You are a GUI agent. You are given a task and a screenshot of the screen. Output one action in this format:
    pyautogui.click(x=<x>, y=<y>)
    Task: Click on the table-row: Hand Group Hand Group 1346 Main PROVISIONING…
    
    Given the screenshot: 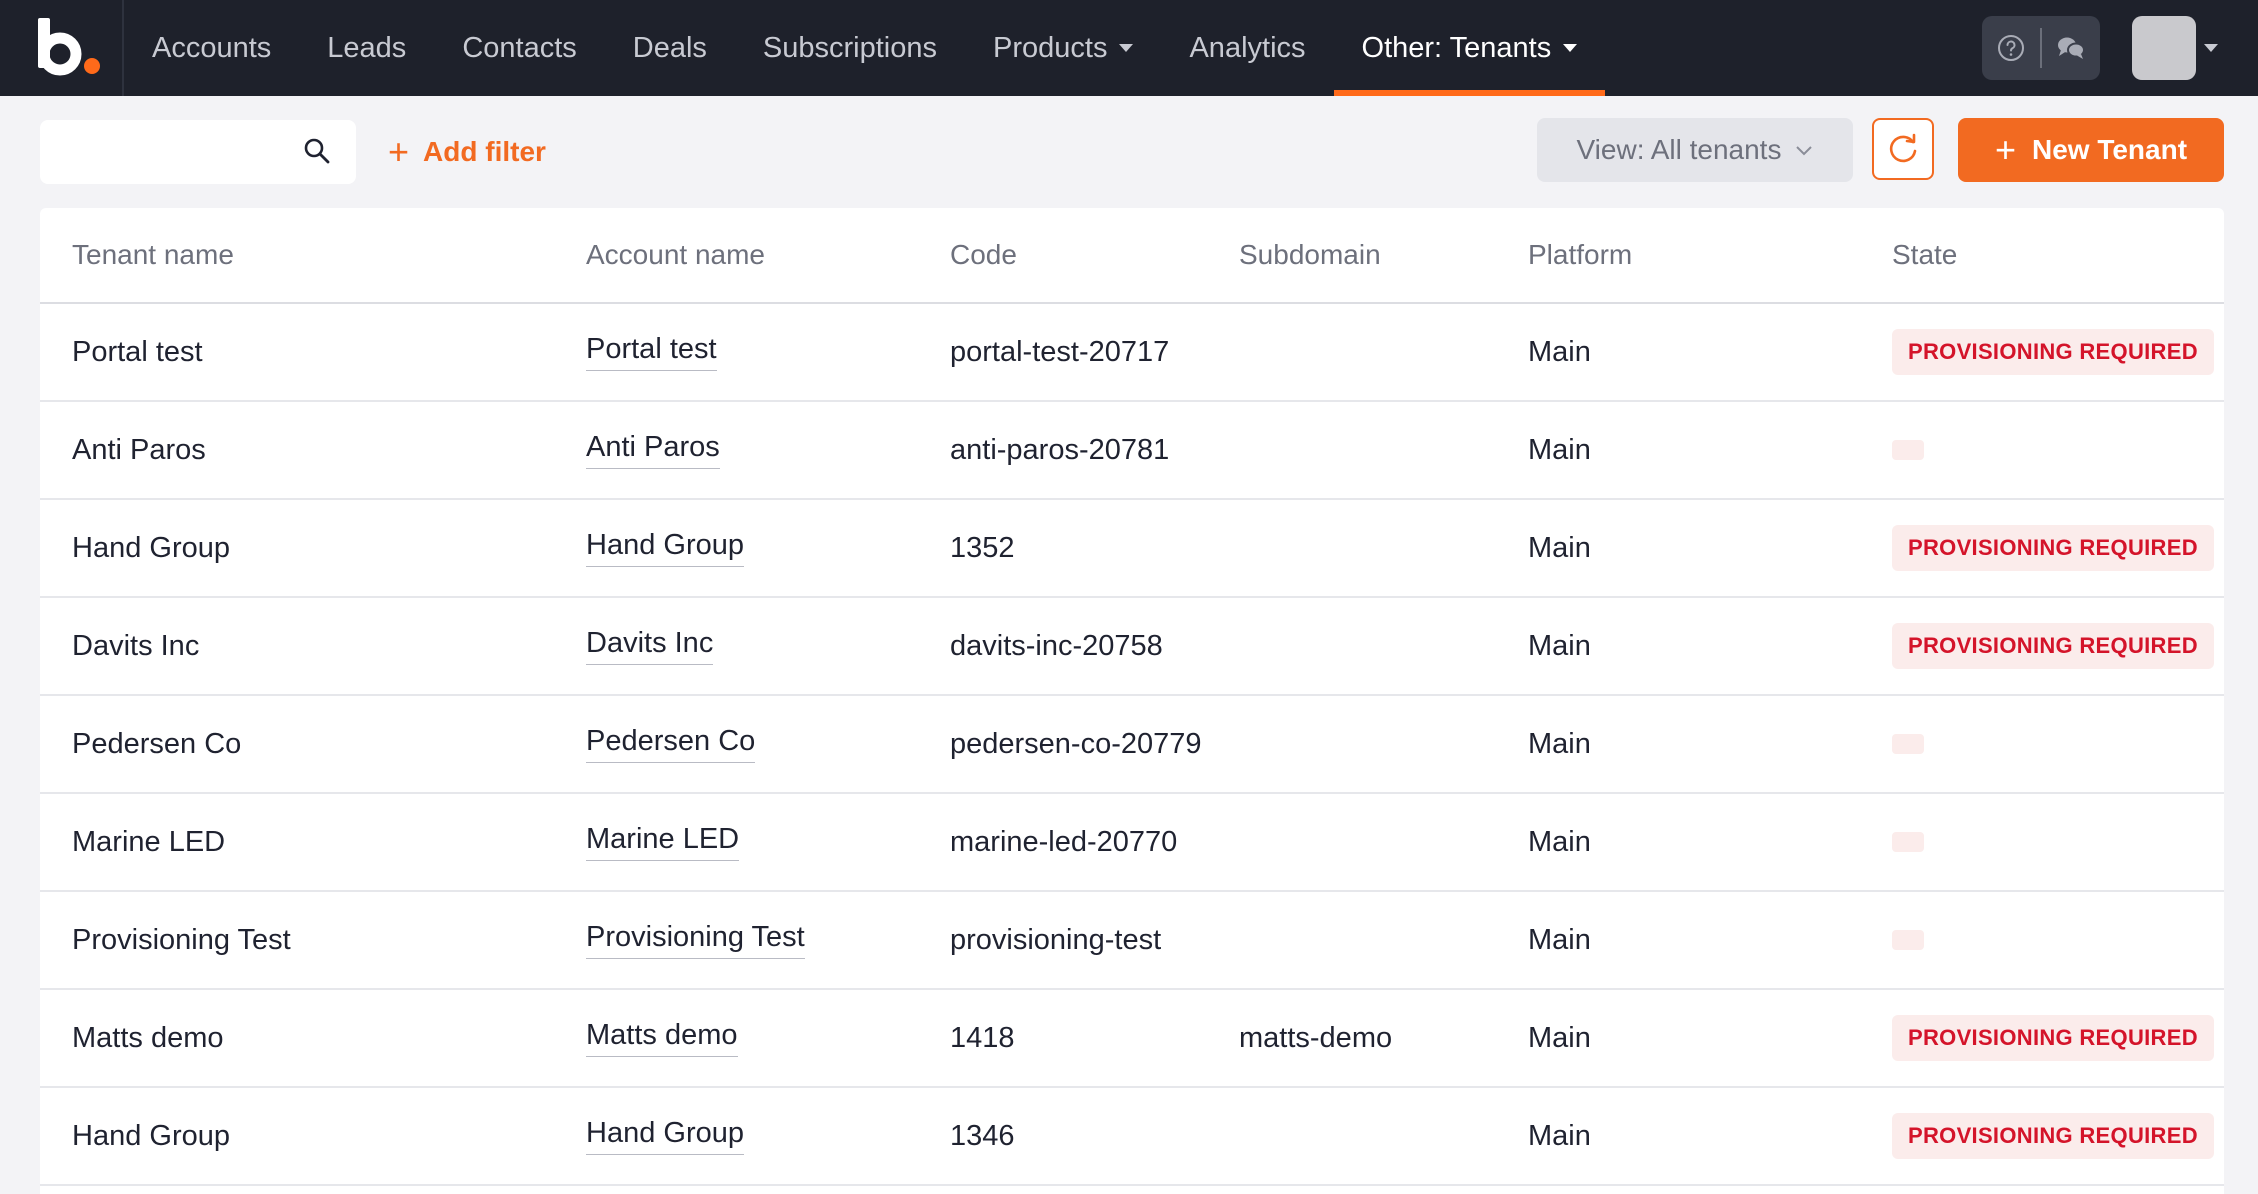 What is the action you would take?
    pyautogui.click(x=1132, y=1137)
    